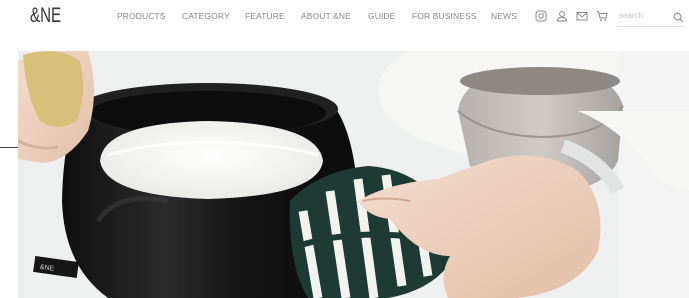  Describe the element at coordinates (562, 16) in the screenshot. I see `account-icon` at that location.